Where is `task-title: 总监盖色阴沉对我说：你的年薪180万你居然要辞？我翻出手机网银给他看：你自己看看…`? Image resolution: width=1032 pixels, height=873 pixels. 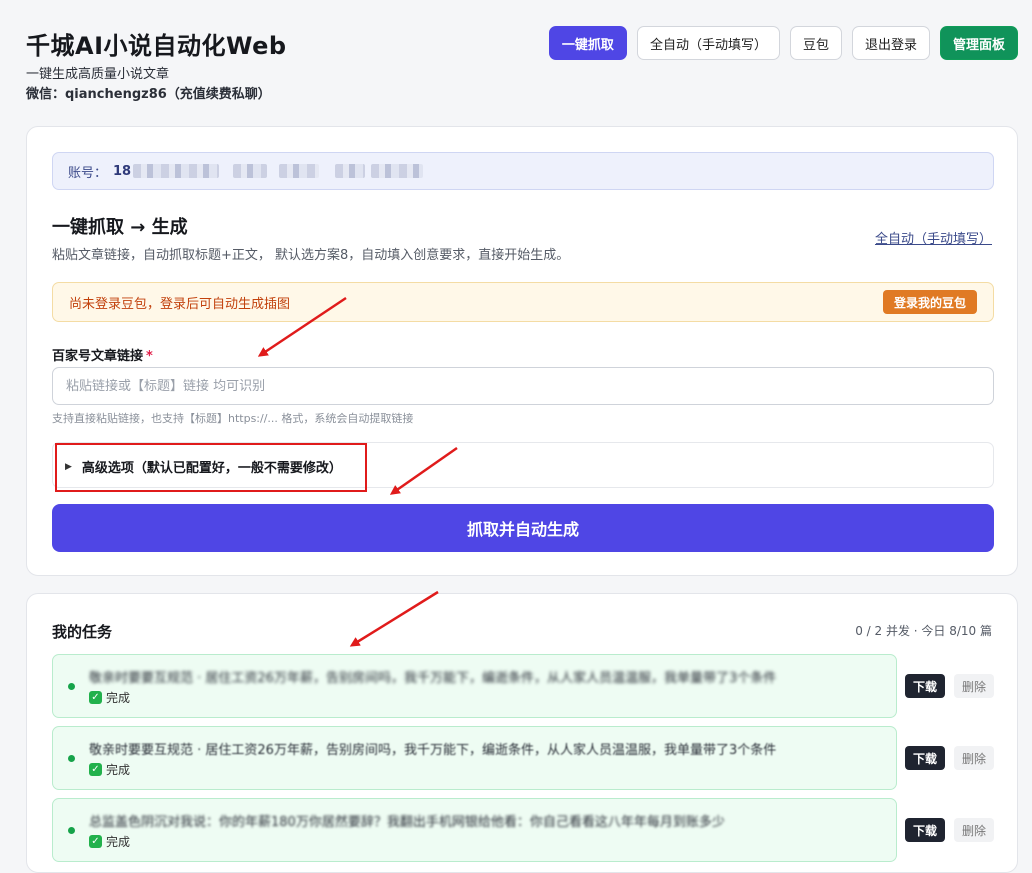
task-title: 总监盖色阴沉对我说：你的年薪180万你居然要辞？我翻出手机网银给他看：你自己看看… is located at coordinates (407, 822).